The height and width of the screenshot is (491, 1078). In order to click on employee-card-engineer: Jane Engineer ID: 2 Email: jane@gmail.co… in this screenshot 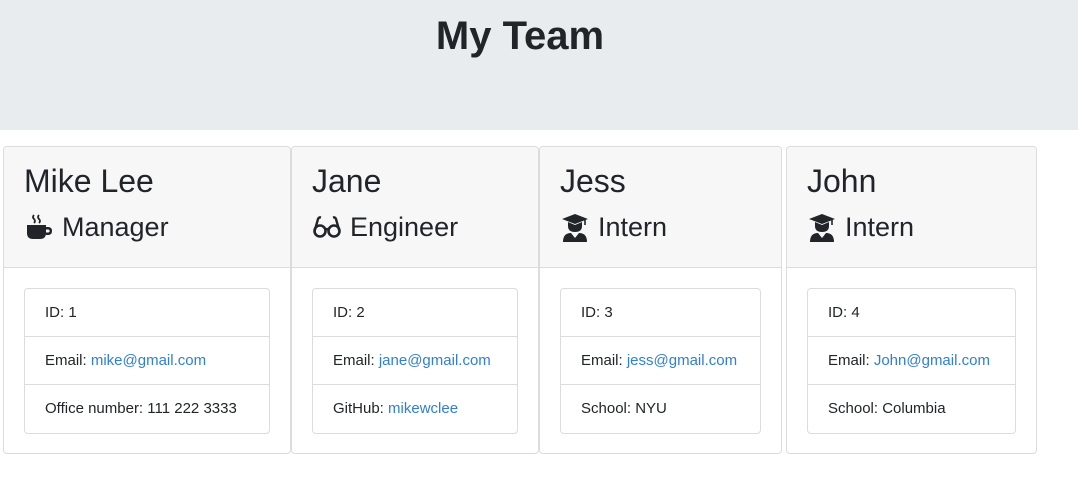, I will do `click(415, 300)`.